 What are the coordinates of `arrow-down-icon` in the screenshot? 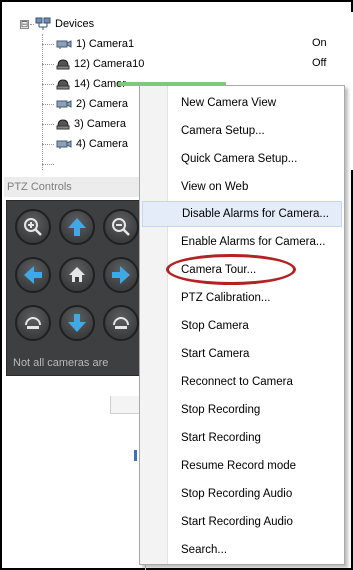 It's located at (77, 323).